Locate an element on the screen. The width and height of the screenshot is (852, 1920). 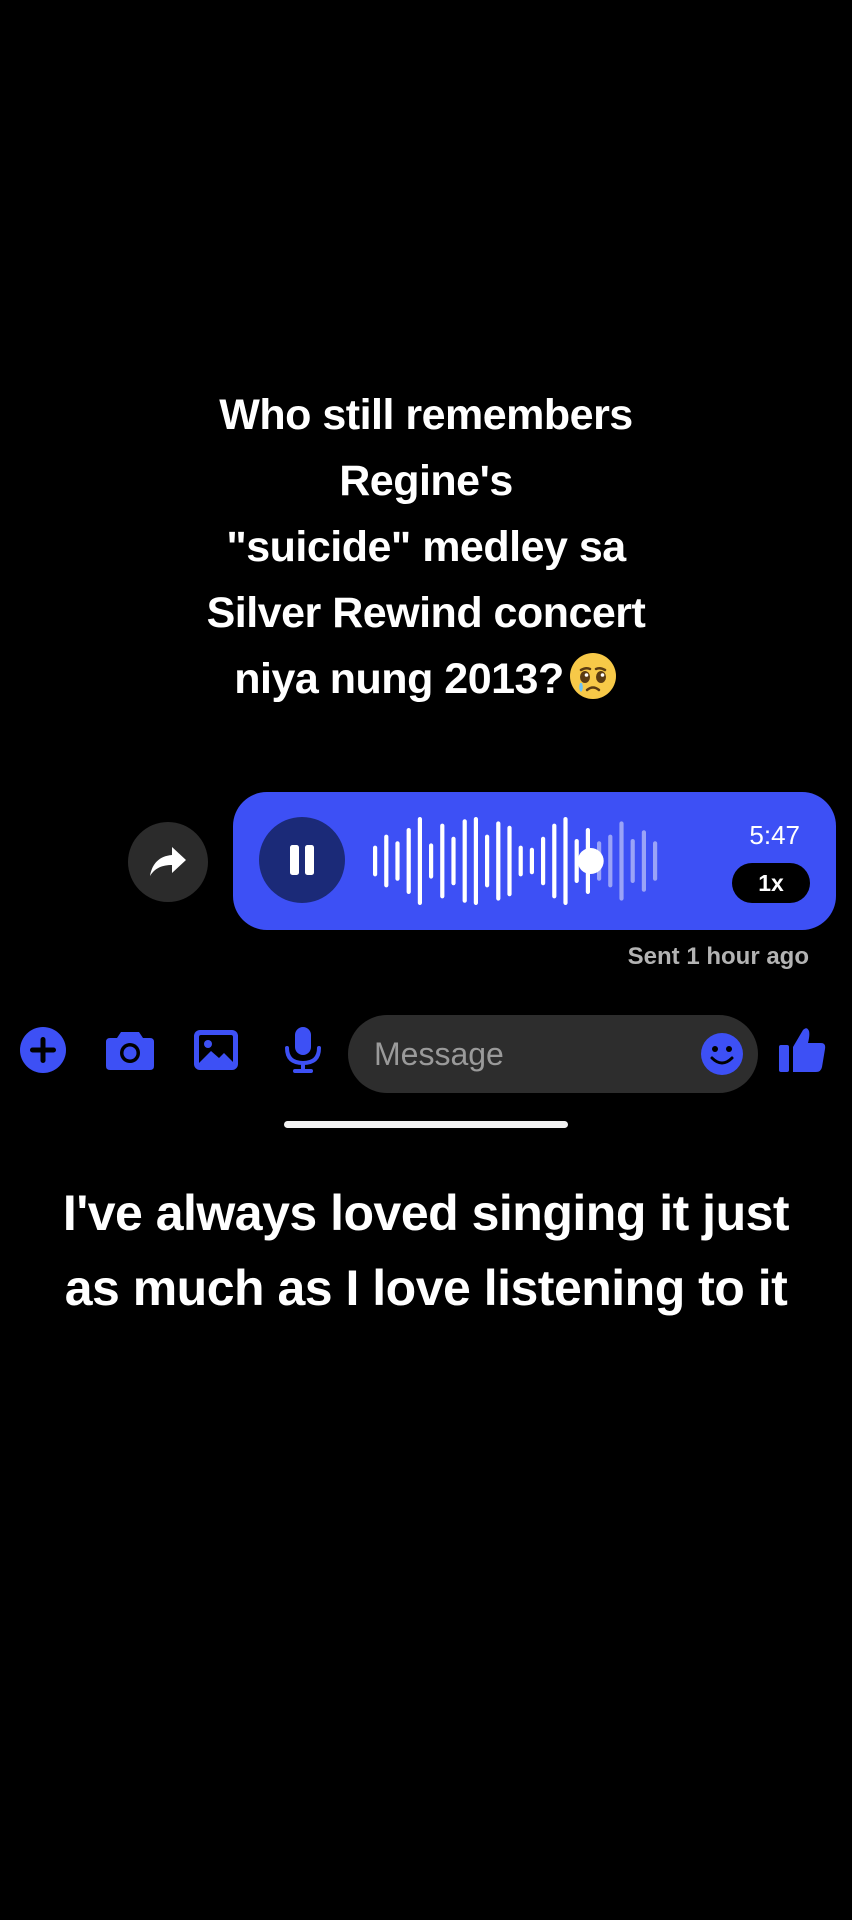
plus-icon is located at coordinates (43, 1050).